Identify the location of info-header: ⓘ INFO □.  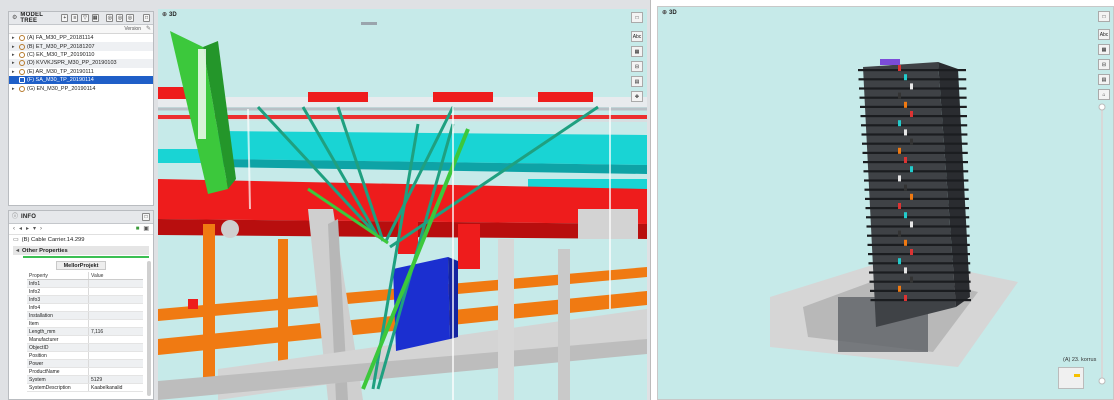
(81, 217).